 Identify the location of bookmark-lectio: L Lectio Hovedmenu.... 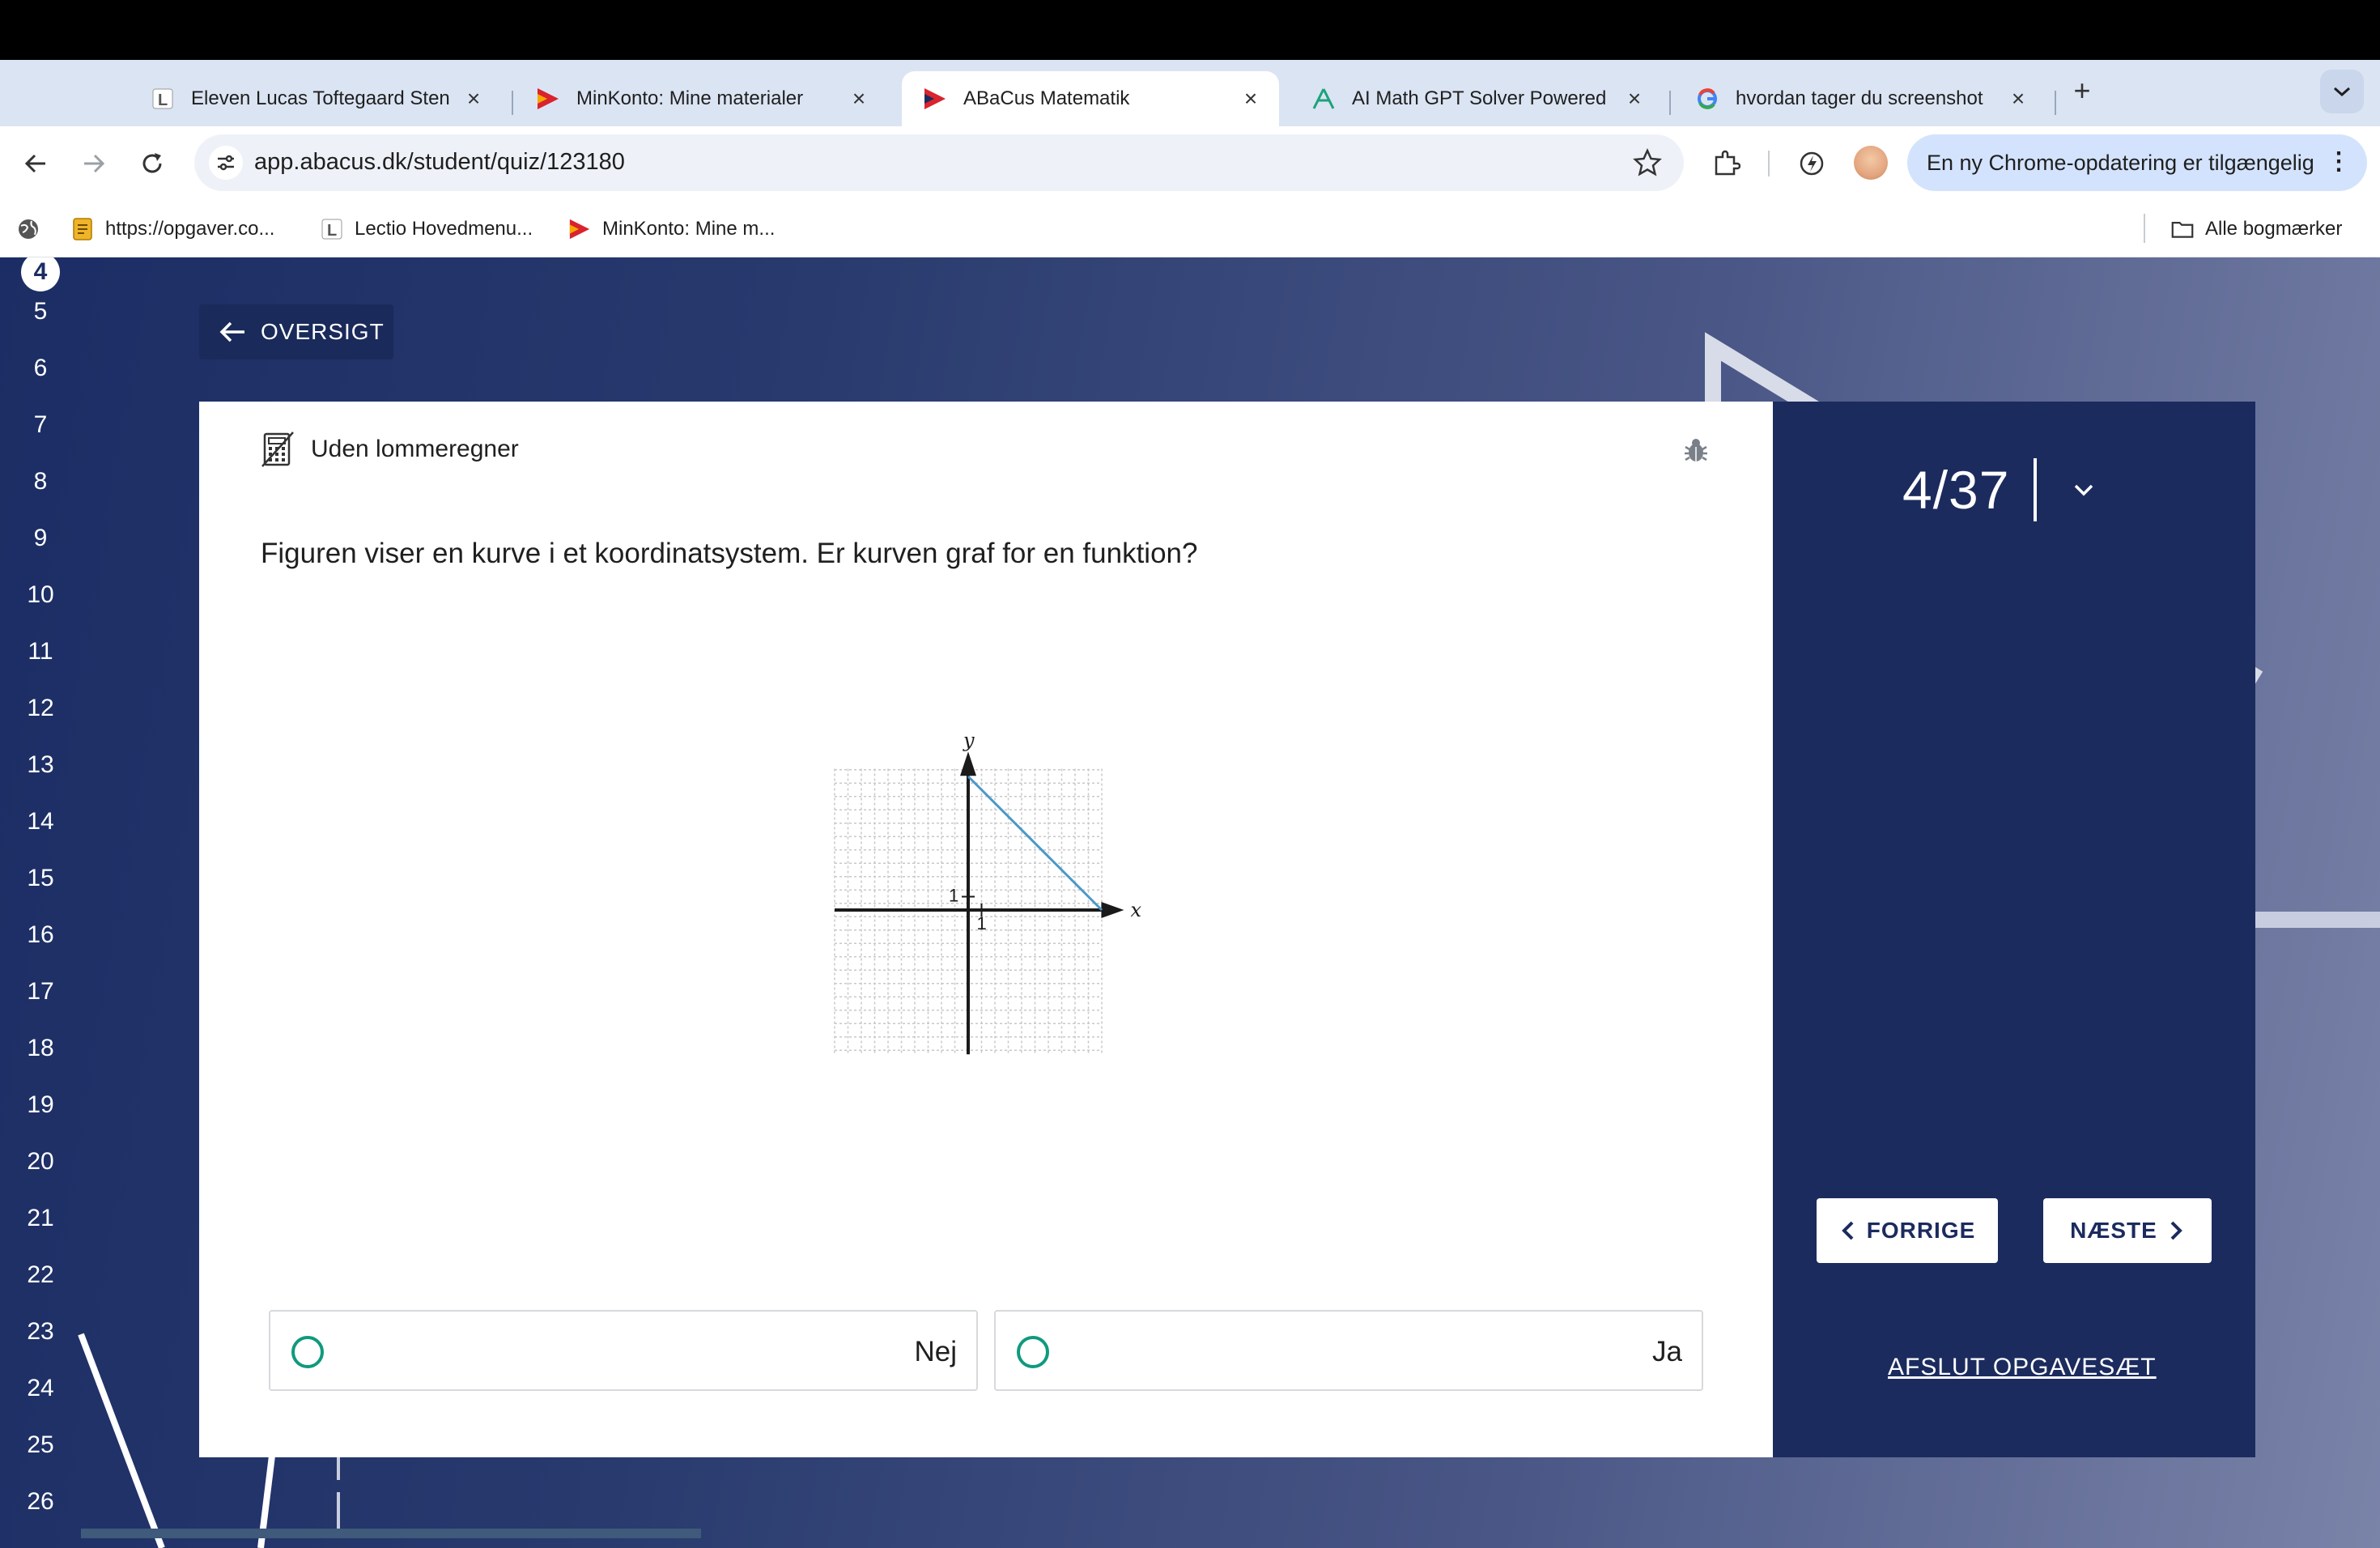
(427, 230).